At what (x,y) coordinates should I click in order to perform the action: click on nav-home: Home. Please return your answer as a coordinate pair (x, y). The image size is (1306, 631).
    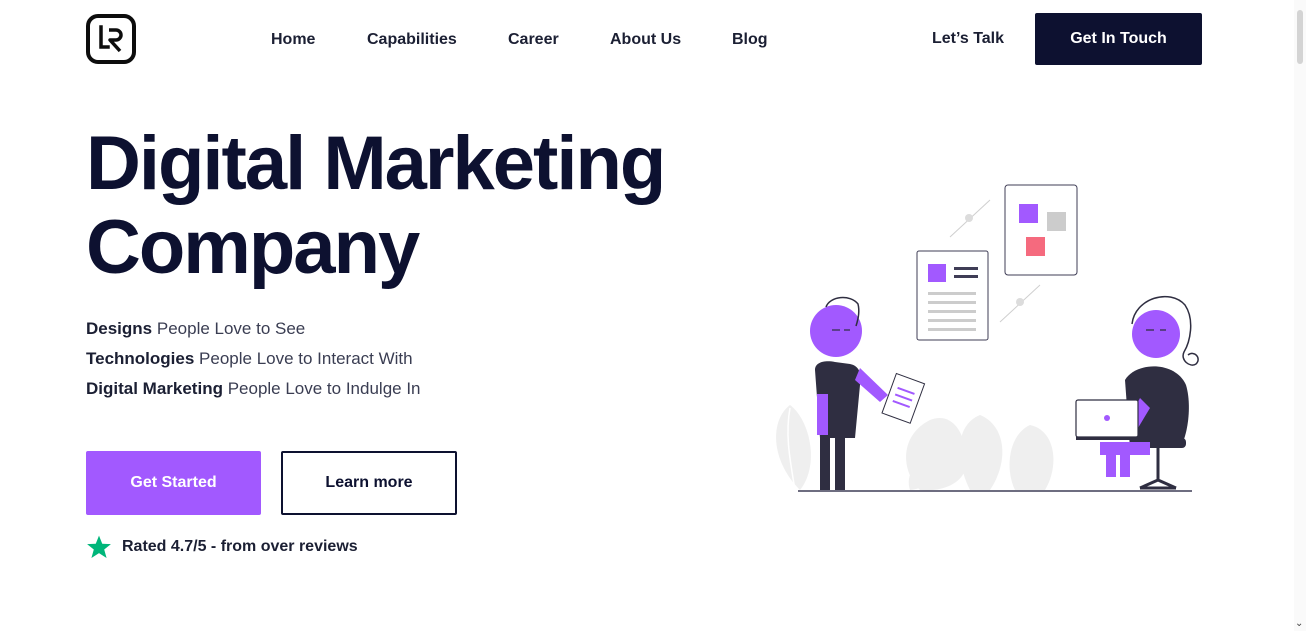
    Looking at the image, I should click on (293, 40).